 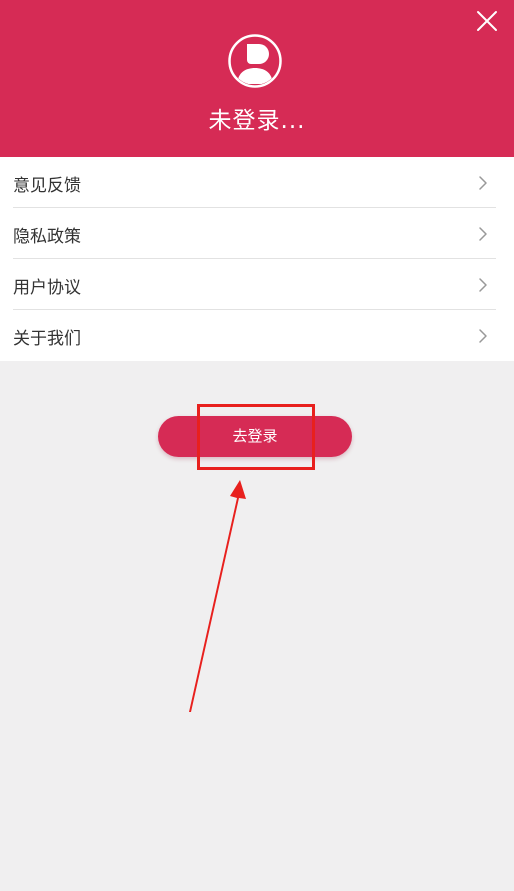 I want to click on close-icon, so click(x=487, y=21).